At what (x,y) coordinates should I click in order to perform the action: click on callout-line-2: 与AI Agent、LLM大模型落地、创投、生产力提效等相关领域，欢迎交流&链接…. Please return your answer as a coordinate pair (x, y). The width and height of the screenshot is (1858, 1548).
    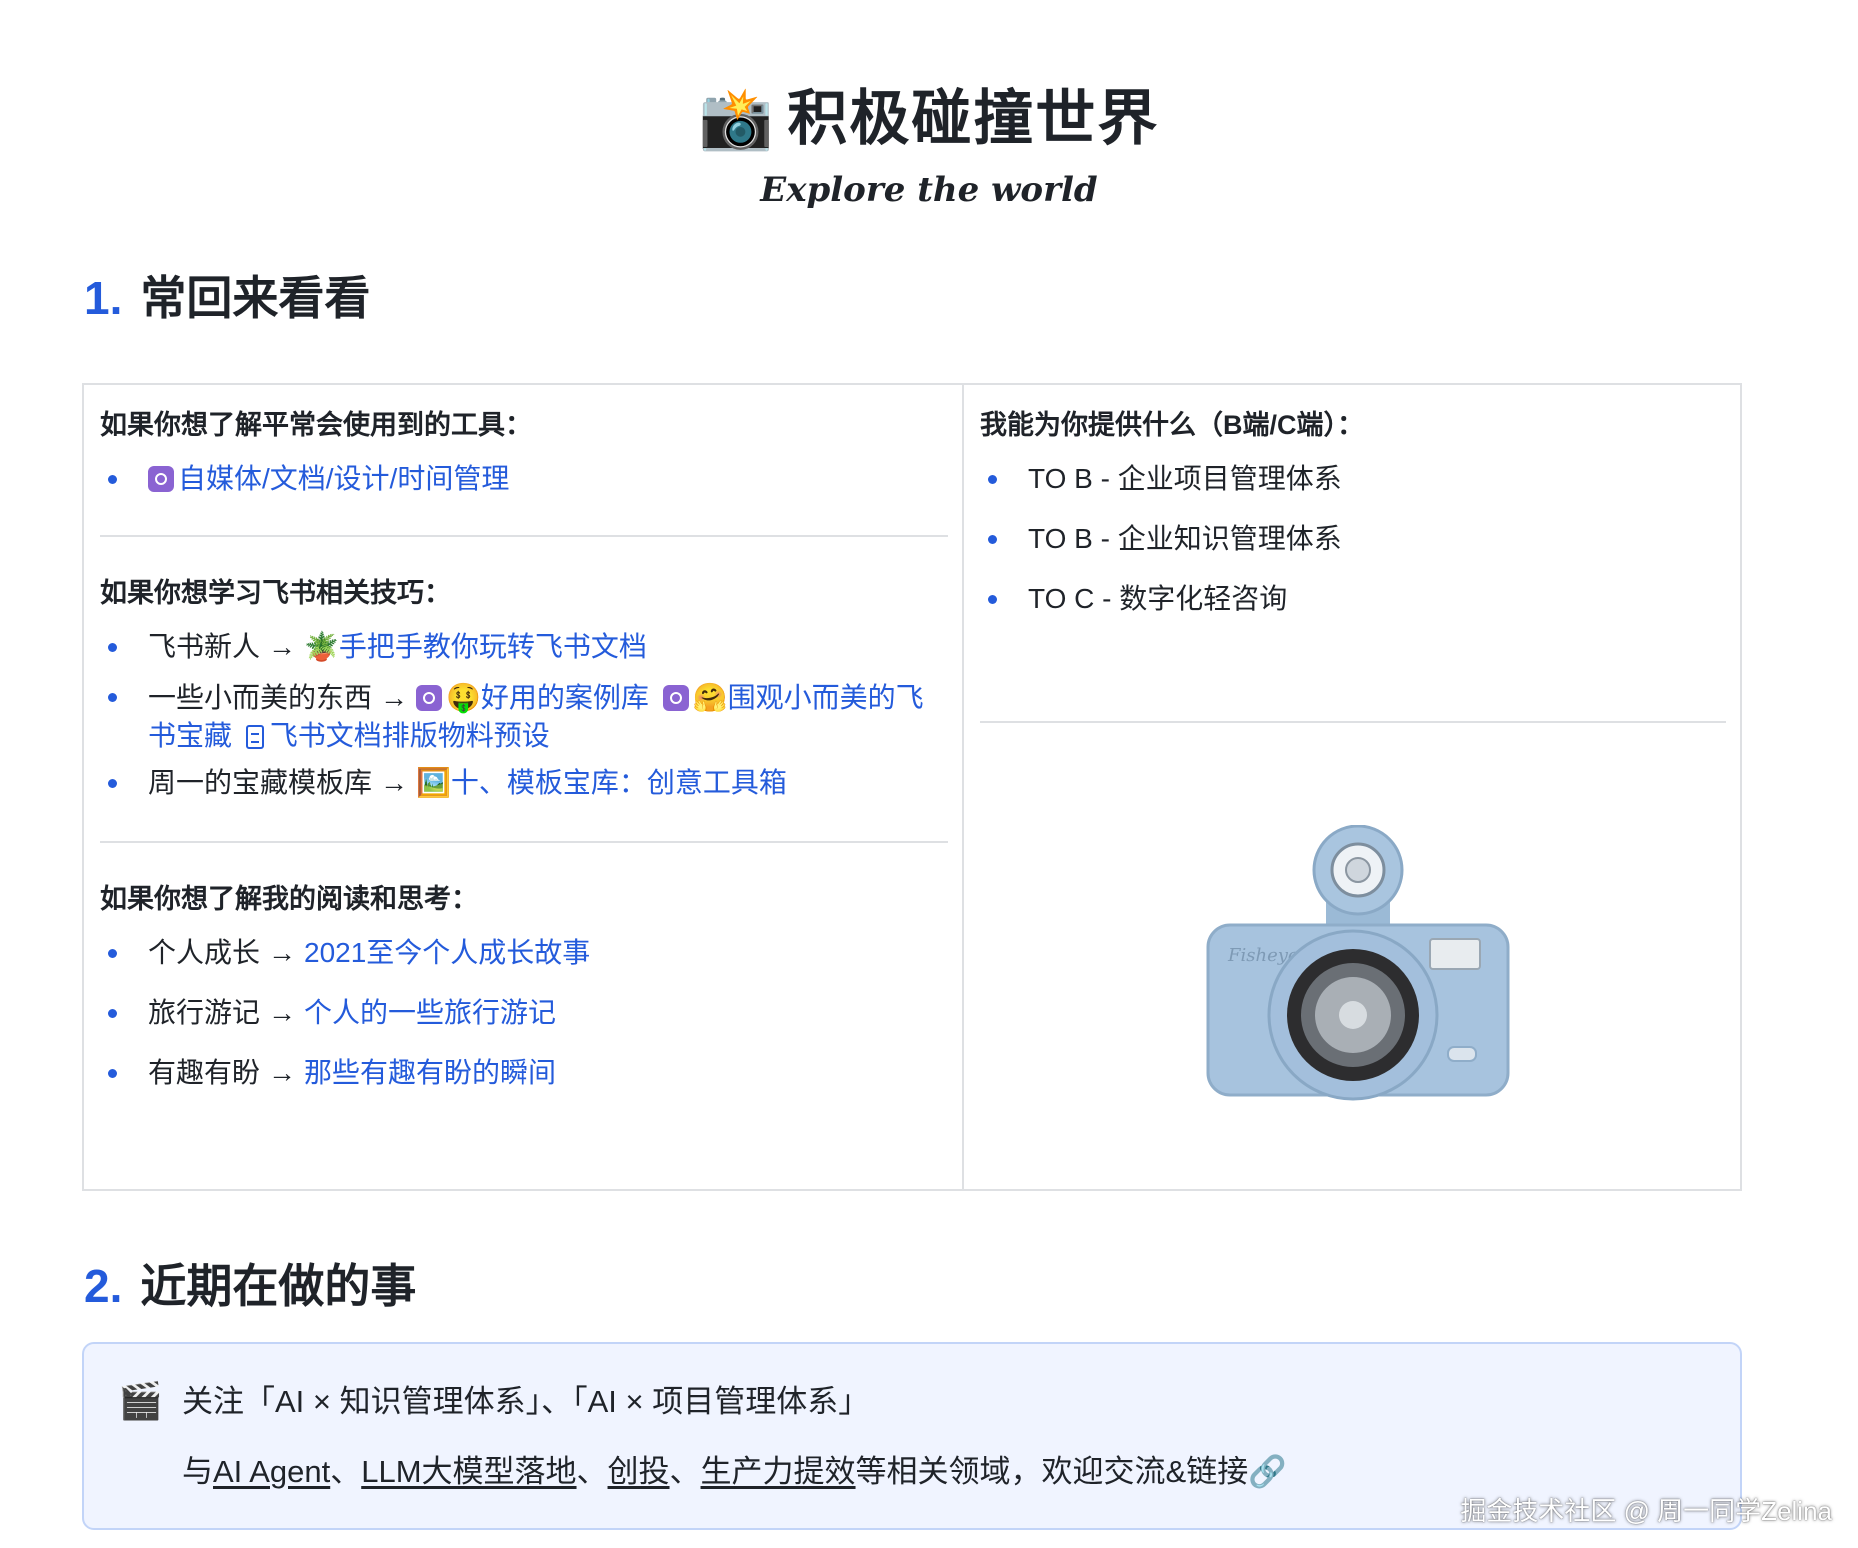
    Looking at the image, I should click on (734, 1472).